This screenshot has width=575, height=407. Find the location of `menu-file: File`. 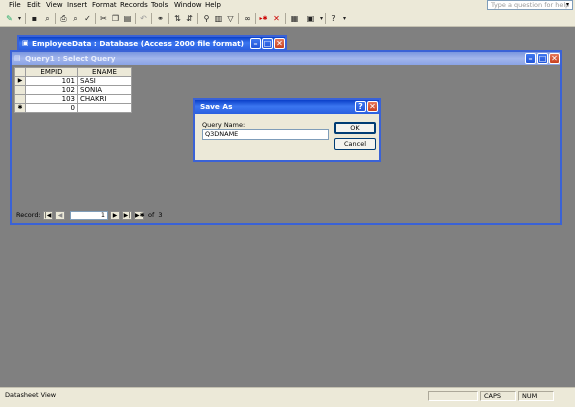

menu-file: File is located at coordinates (15, 5).